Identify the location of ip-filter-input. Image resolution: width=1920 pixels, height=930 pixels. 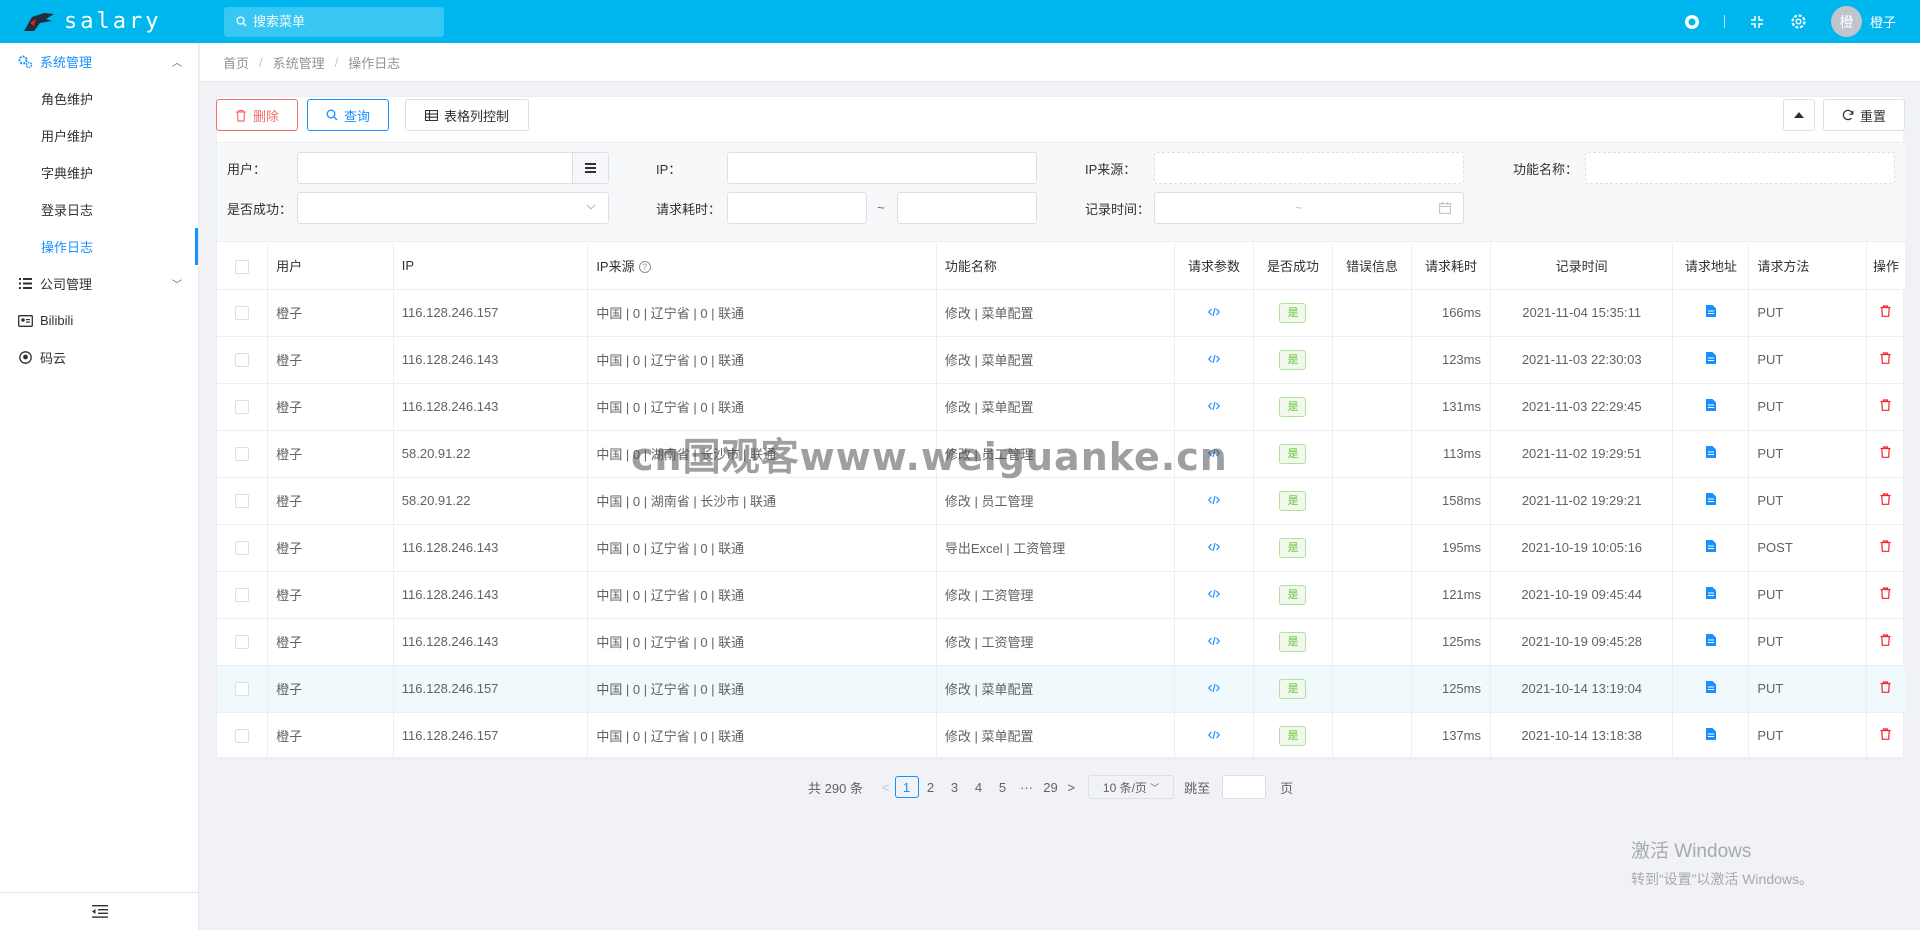
(882, 168).